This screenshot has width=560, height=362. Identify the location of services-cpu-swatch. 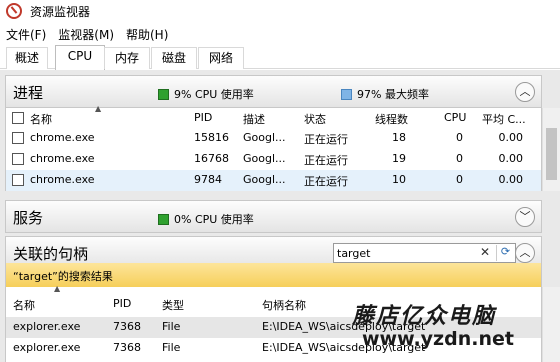
(163, 219).